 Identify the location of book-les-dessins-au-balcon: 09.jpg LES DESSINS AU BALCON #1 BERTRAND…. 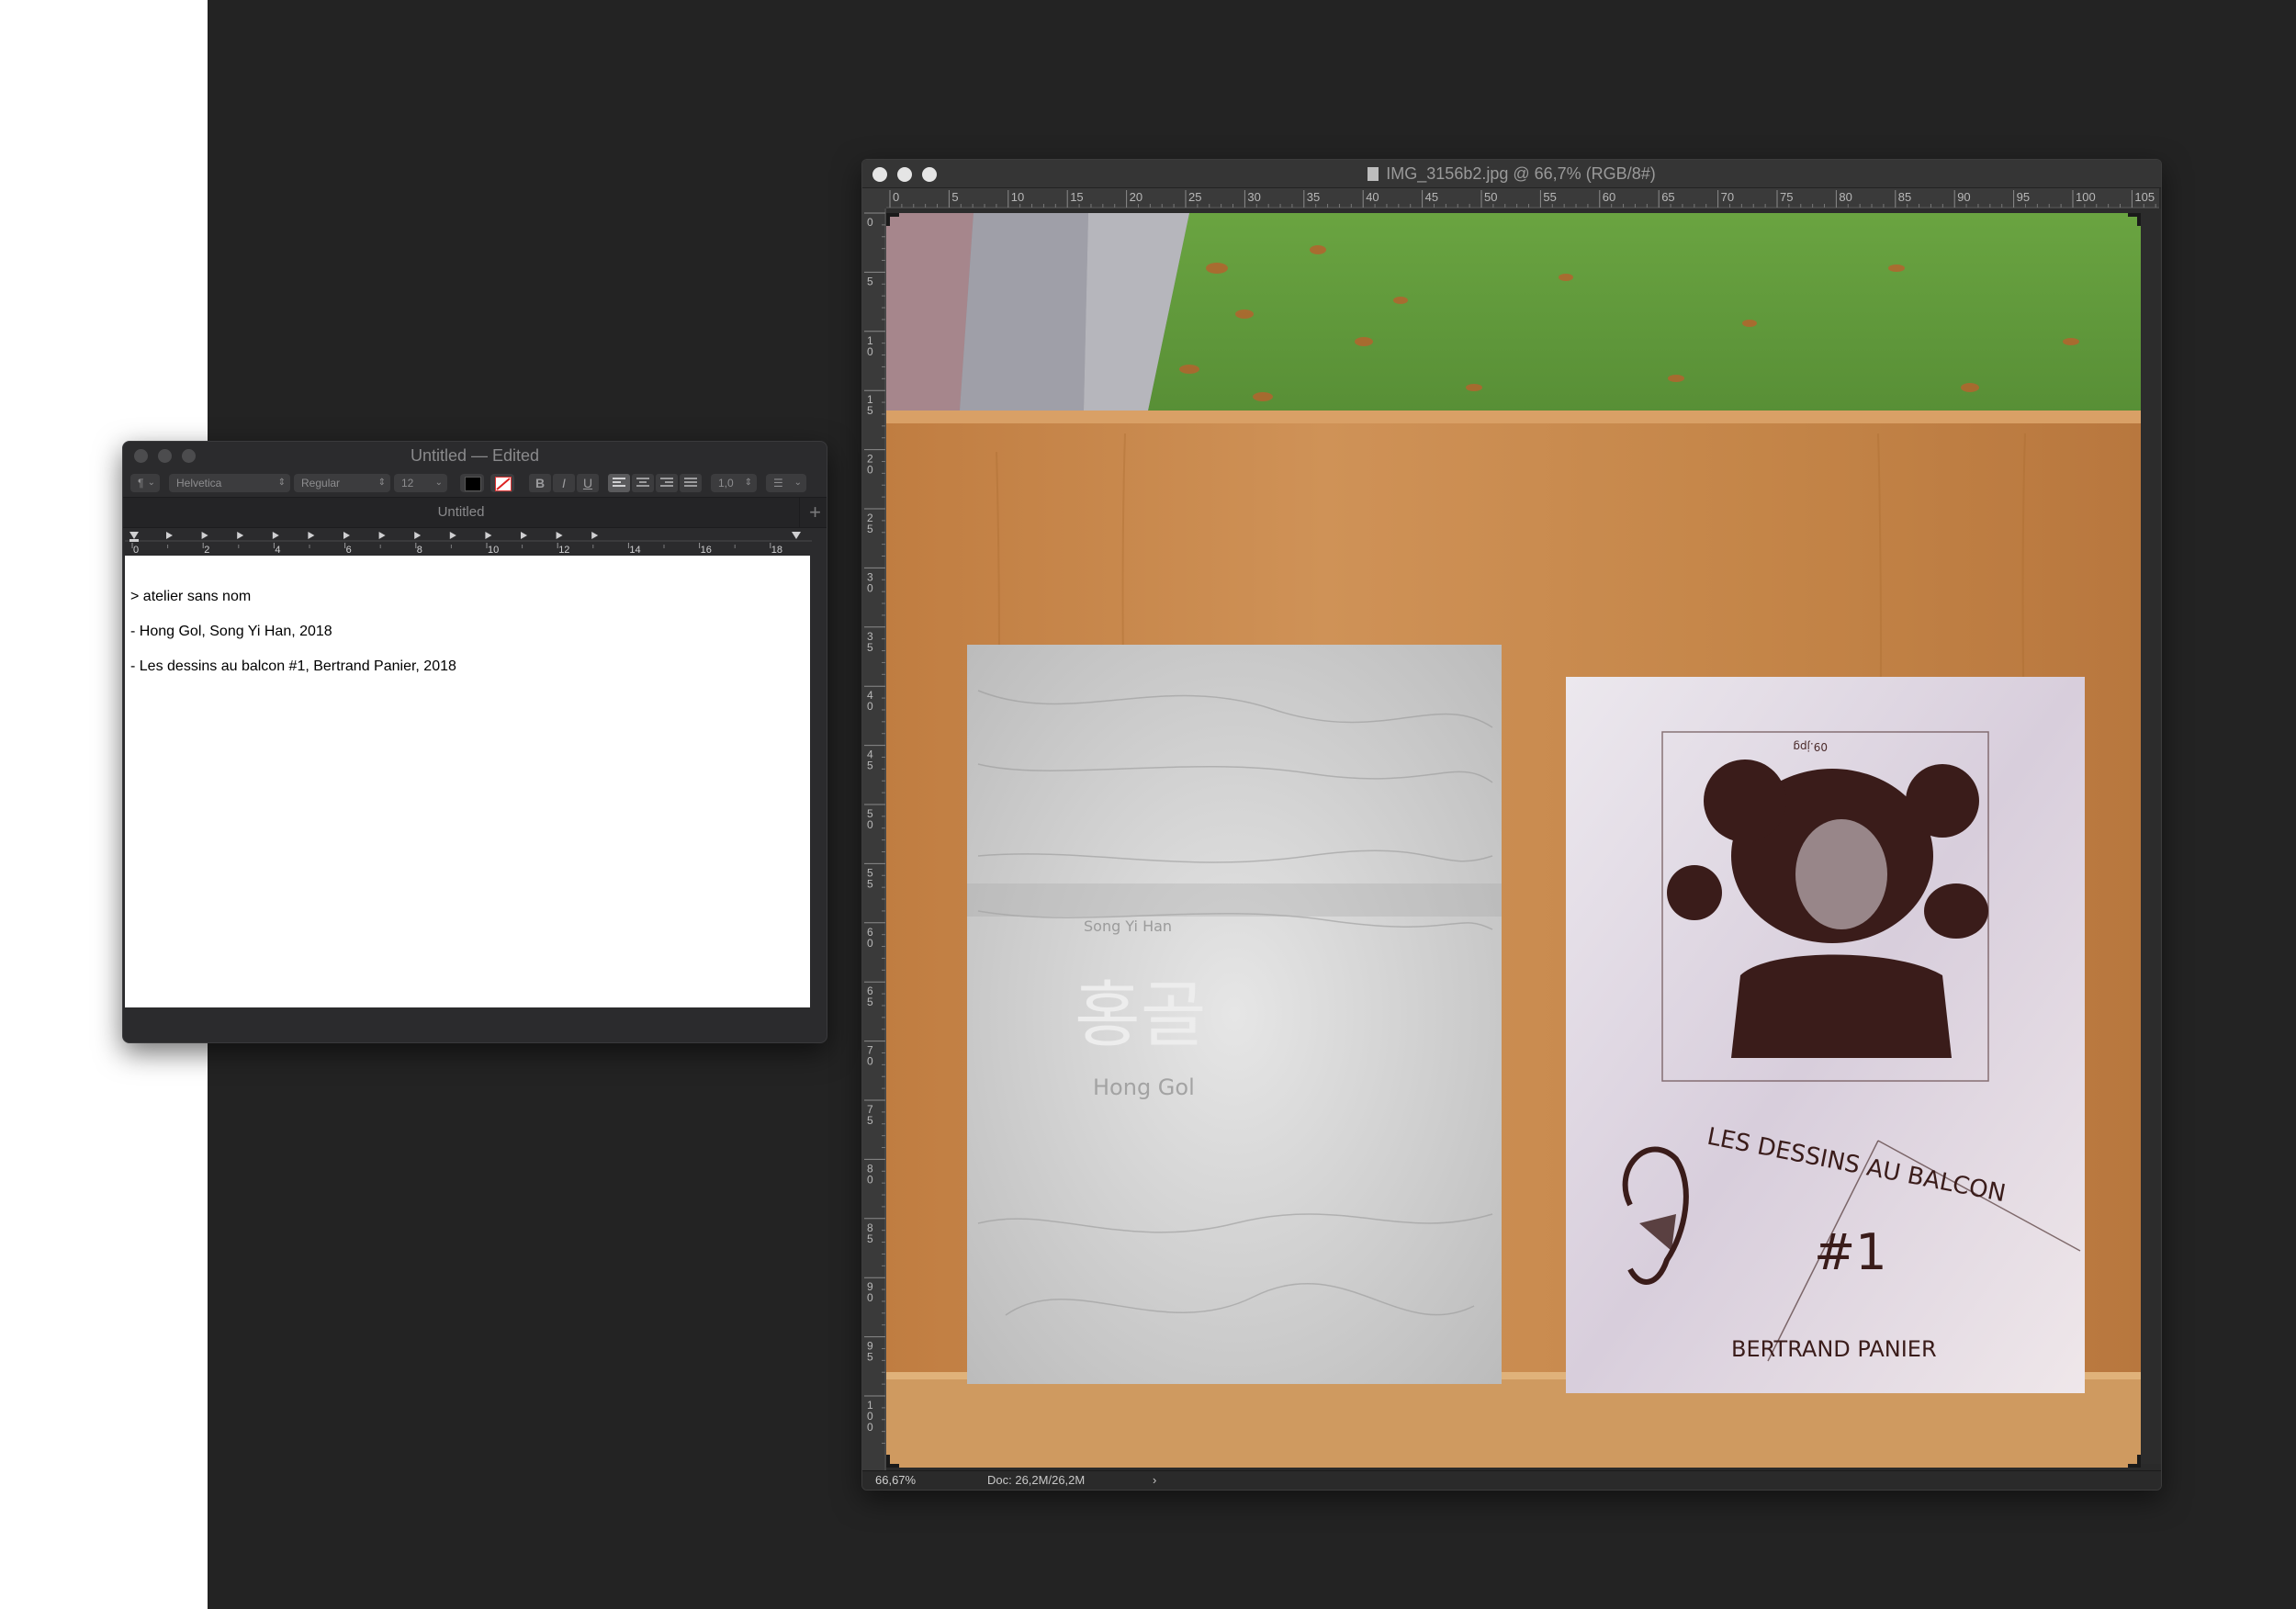
(1825, 1035).